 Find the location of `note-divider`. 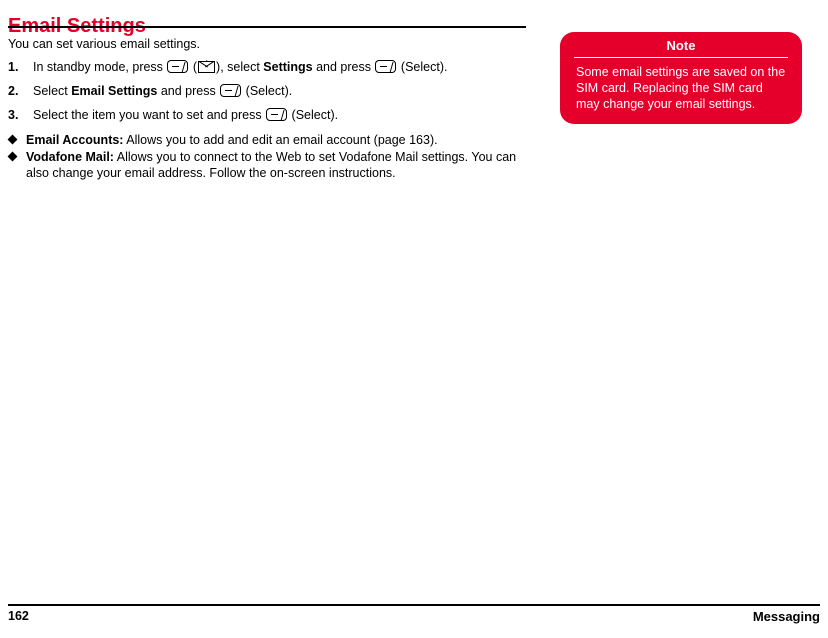

note-divider is located at coordinates (681, 57).